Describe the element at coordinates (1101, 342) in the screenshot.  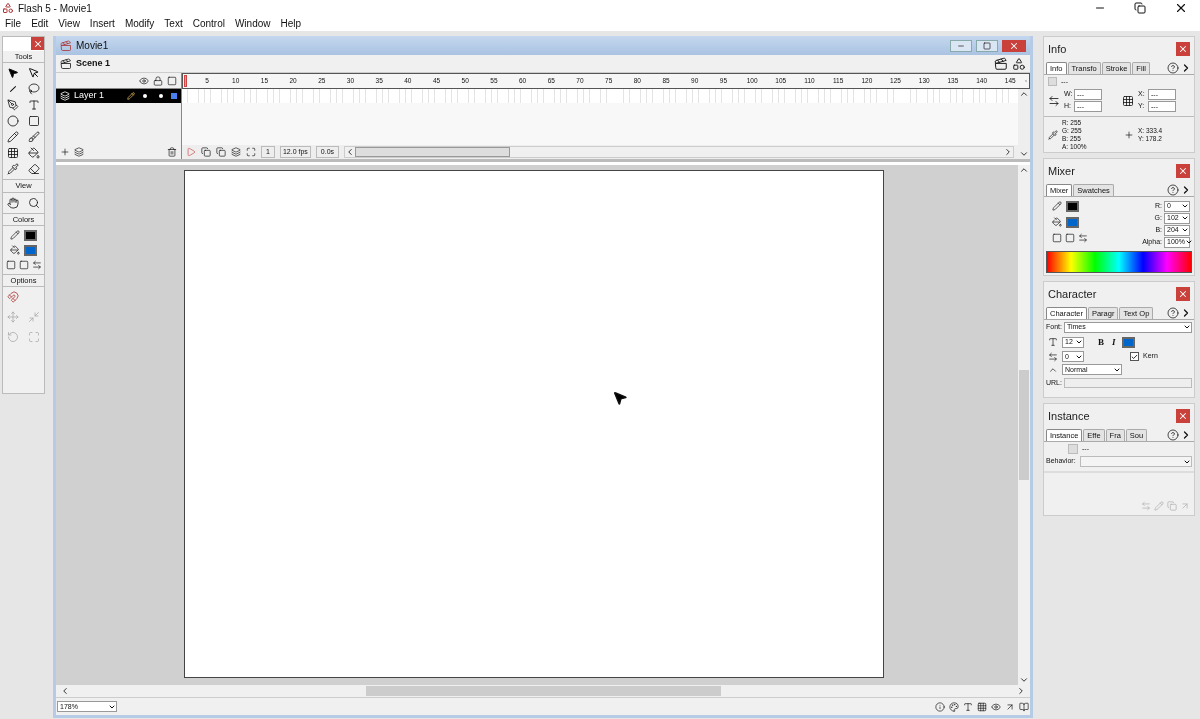
I see `bold-button: B` at that location.